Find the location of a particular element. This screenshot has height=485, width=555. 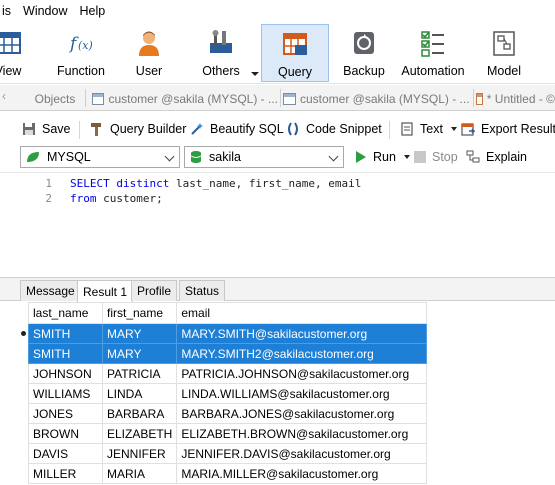

toolbar-model-button: Model is located at coordinates (504, 53).